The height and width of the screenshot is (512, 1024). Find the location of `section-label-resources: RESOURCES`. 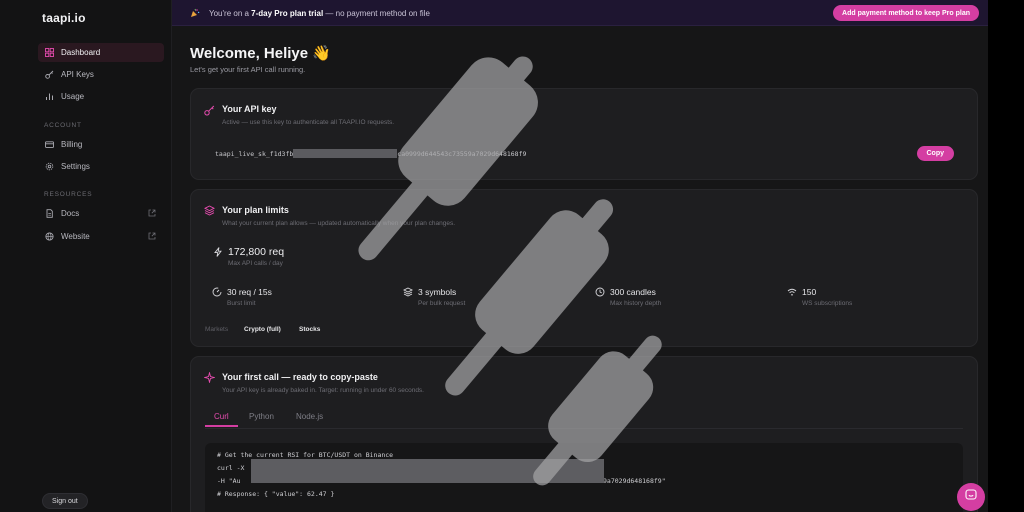

section-label-resources: RESOURCES is located at coordinates (68, 194).